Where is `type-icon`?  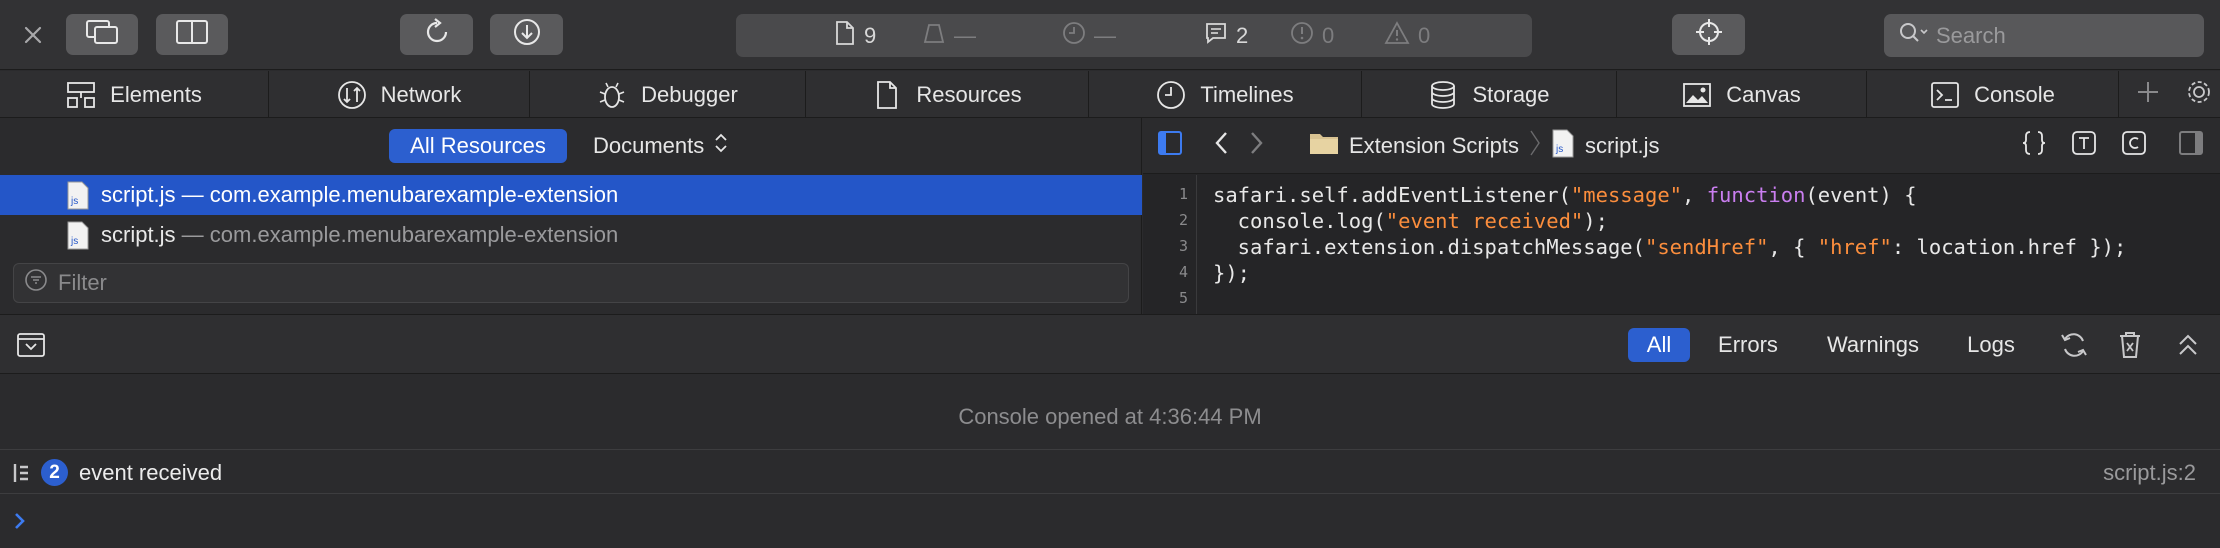 type-icon is located at coordinates (2084, 146).